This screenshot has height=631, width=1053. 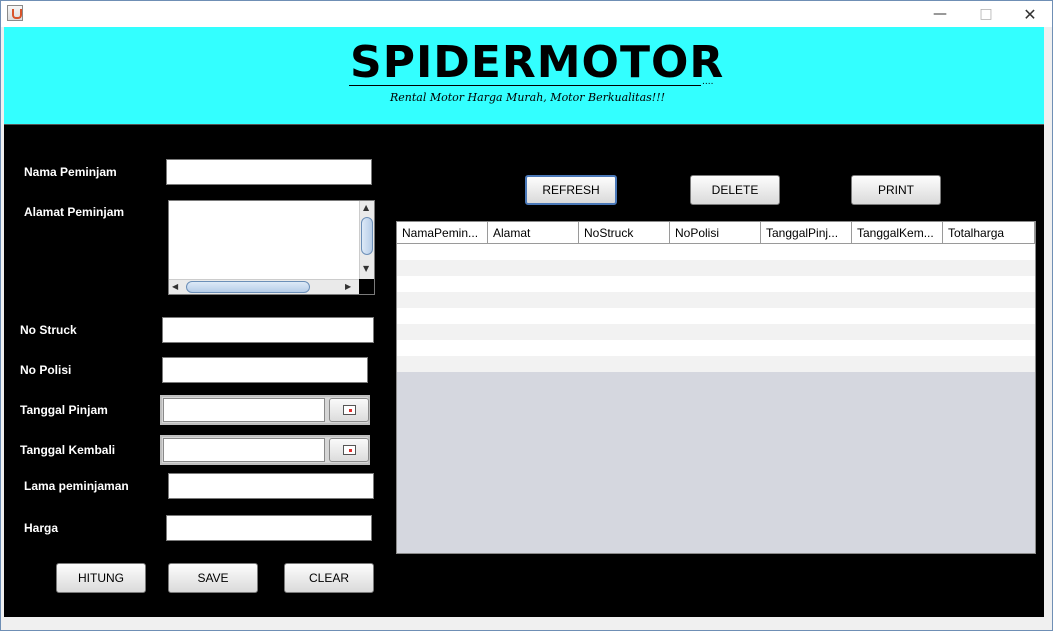 What do you see at coordinates (1030, 14) in the screenshot?
I see `close-button: ✕` at bounding box center [1030, 14].